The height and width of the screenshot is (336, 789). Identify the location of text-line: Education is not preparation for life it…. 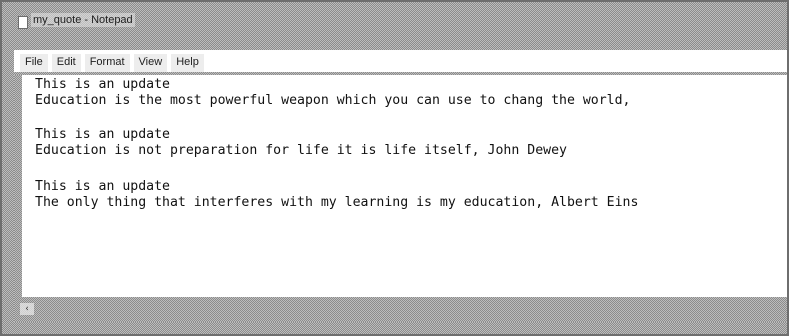
(301, 150).